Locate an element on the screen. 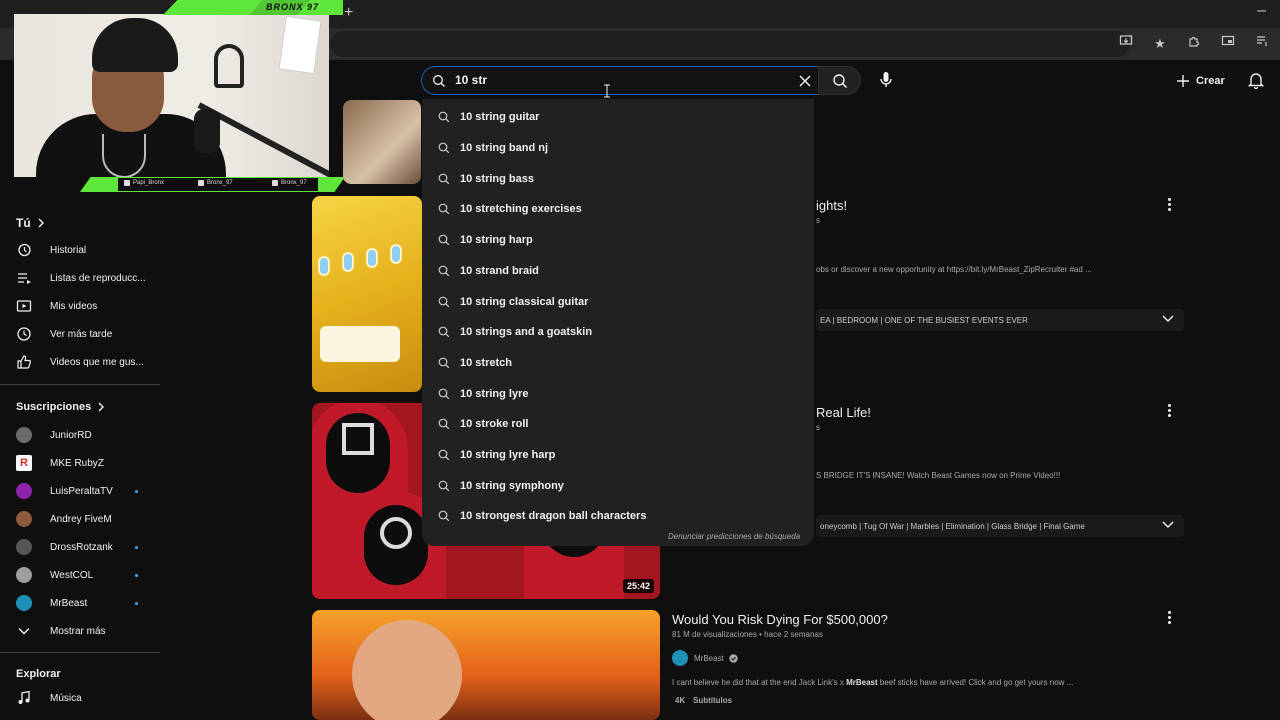 This screenshot has height=720, width=1280. extensions-icon is located at coordinates (1194, 44).